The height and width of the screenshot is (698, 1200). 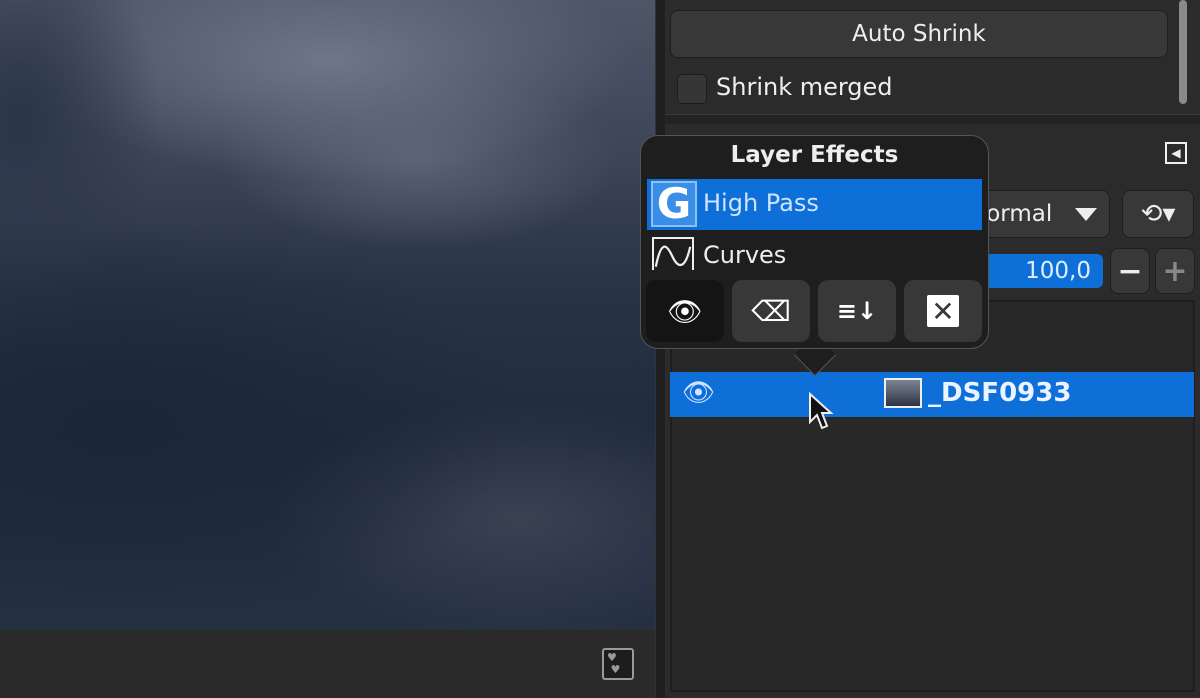 What do you see at coordinates (745, 255) in the screenshot?
I see `effect-label: Curves` at bounding box center [745, 255].